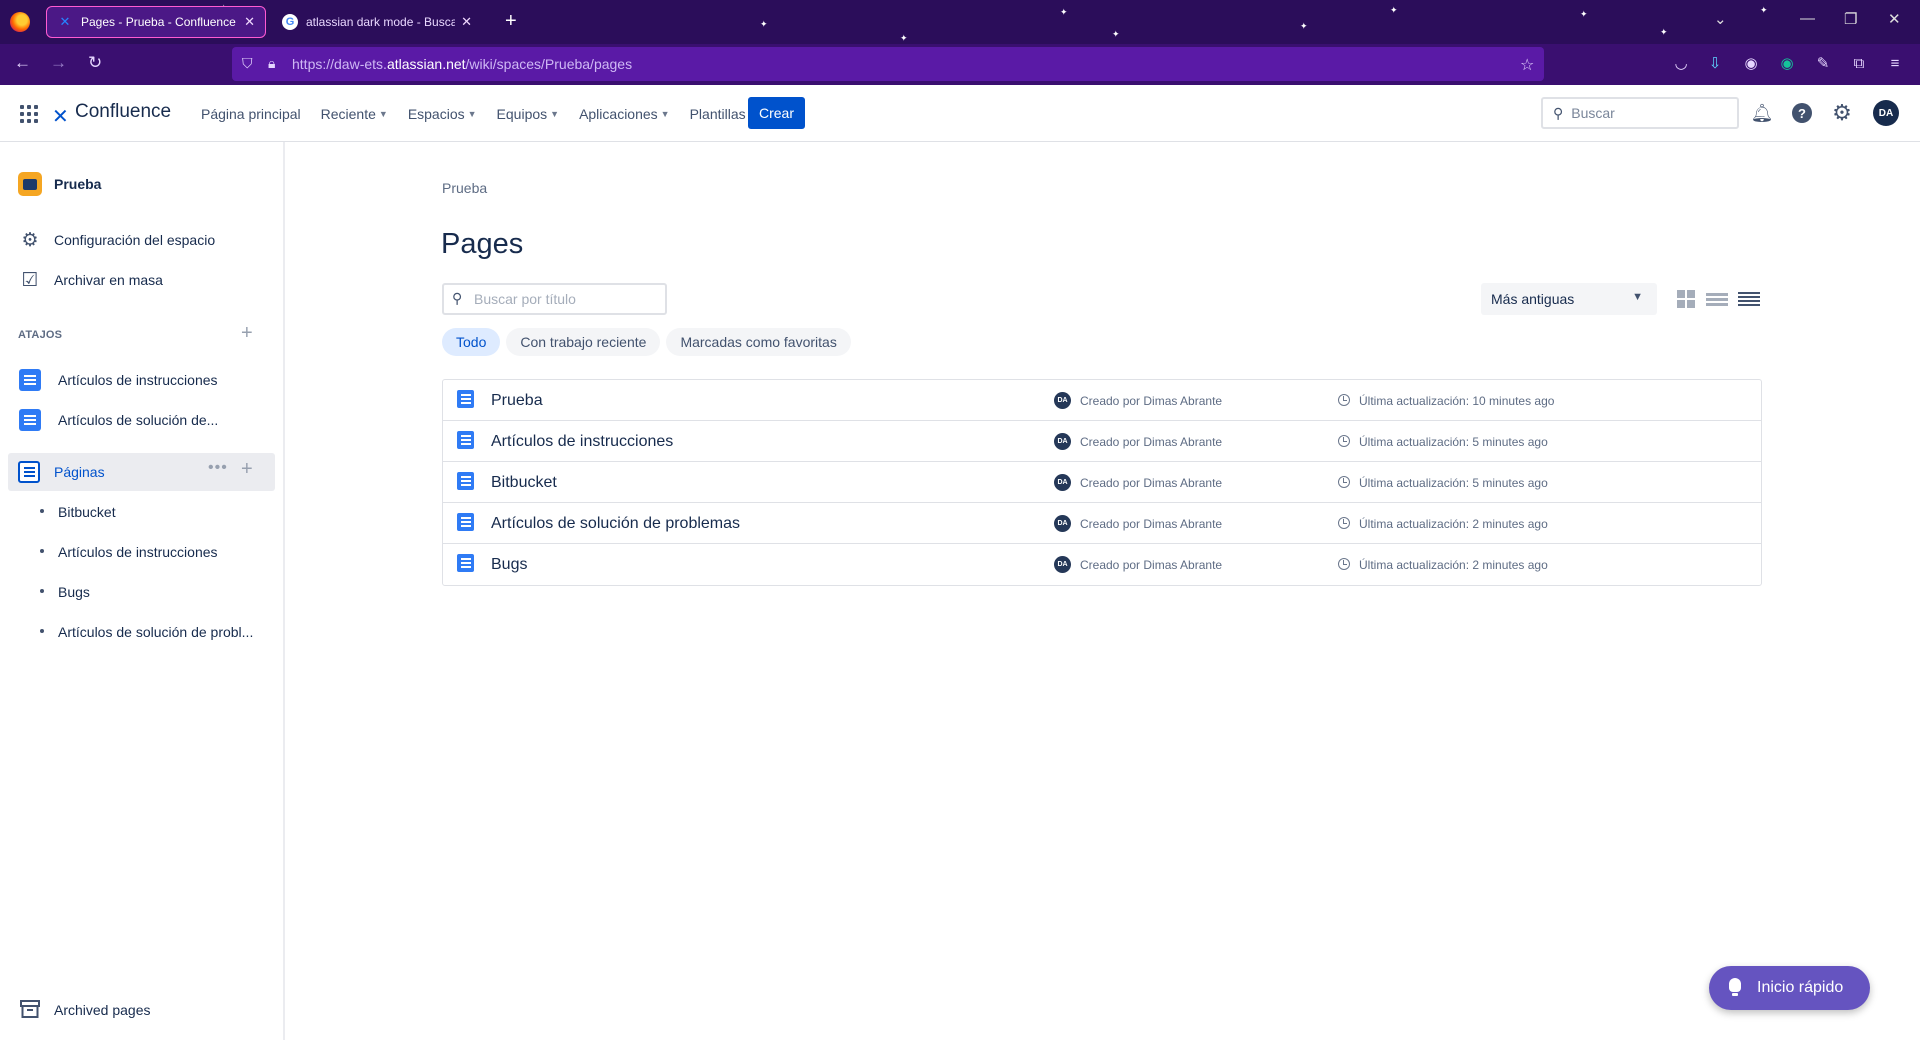 The width and height of the screenshot is (1920, 1040). I want to click on nav-teams: Equipos ▼, so click(528, 114).